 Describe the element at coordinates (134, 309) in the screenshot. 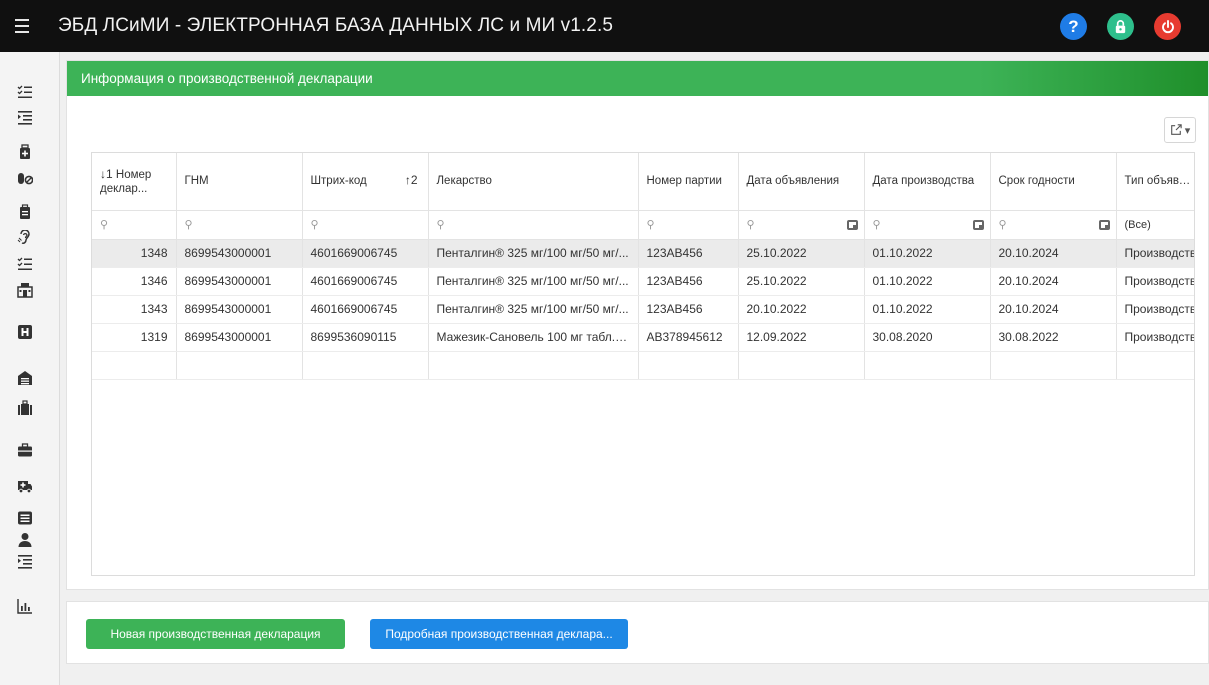

I see `cell-number: 1343` at that location.